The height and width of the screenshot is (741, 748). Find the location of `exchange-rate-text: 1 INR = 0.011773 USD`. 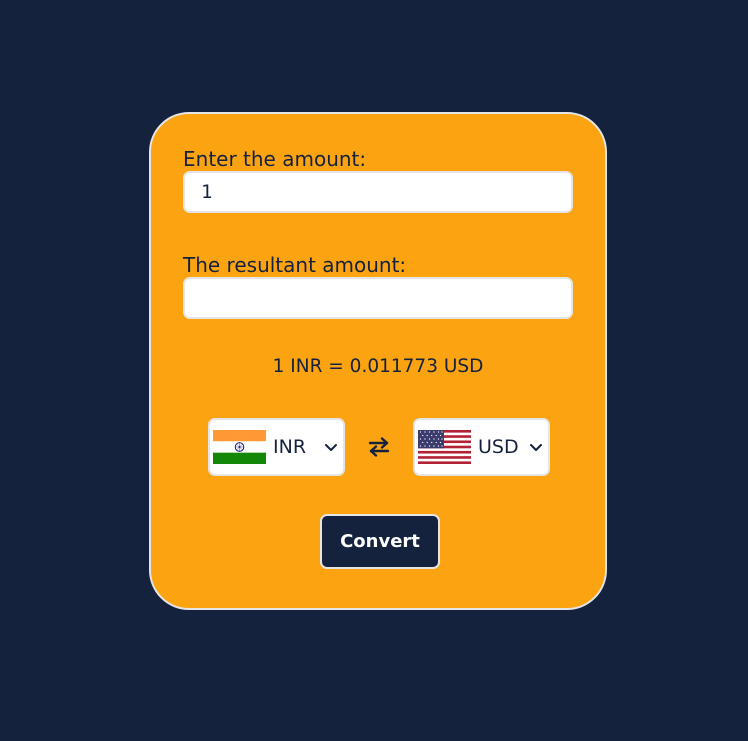

exchange-rate-text: 1 INR = 0.011773 USD is located at coordinates (378, 366).